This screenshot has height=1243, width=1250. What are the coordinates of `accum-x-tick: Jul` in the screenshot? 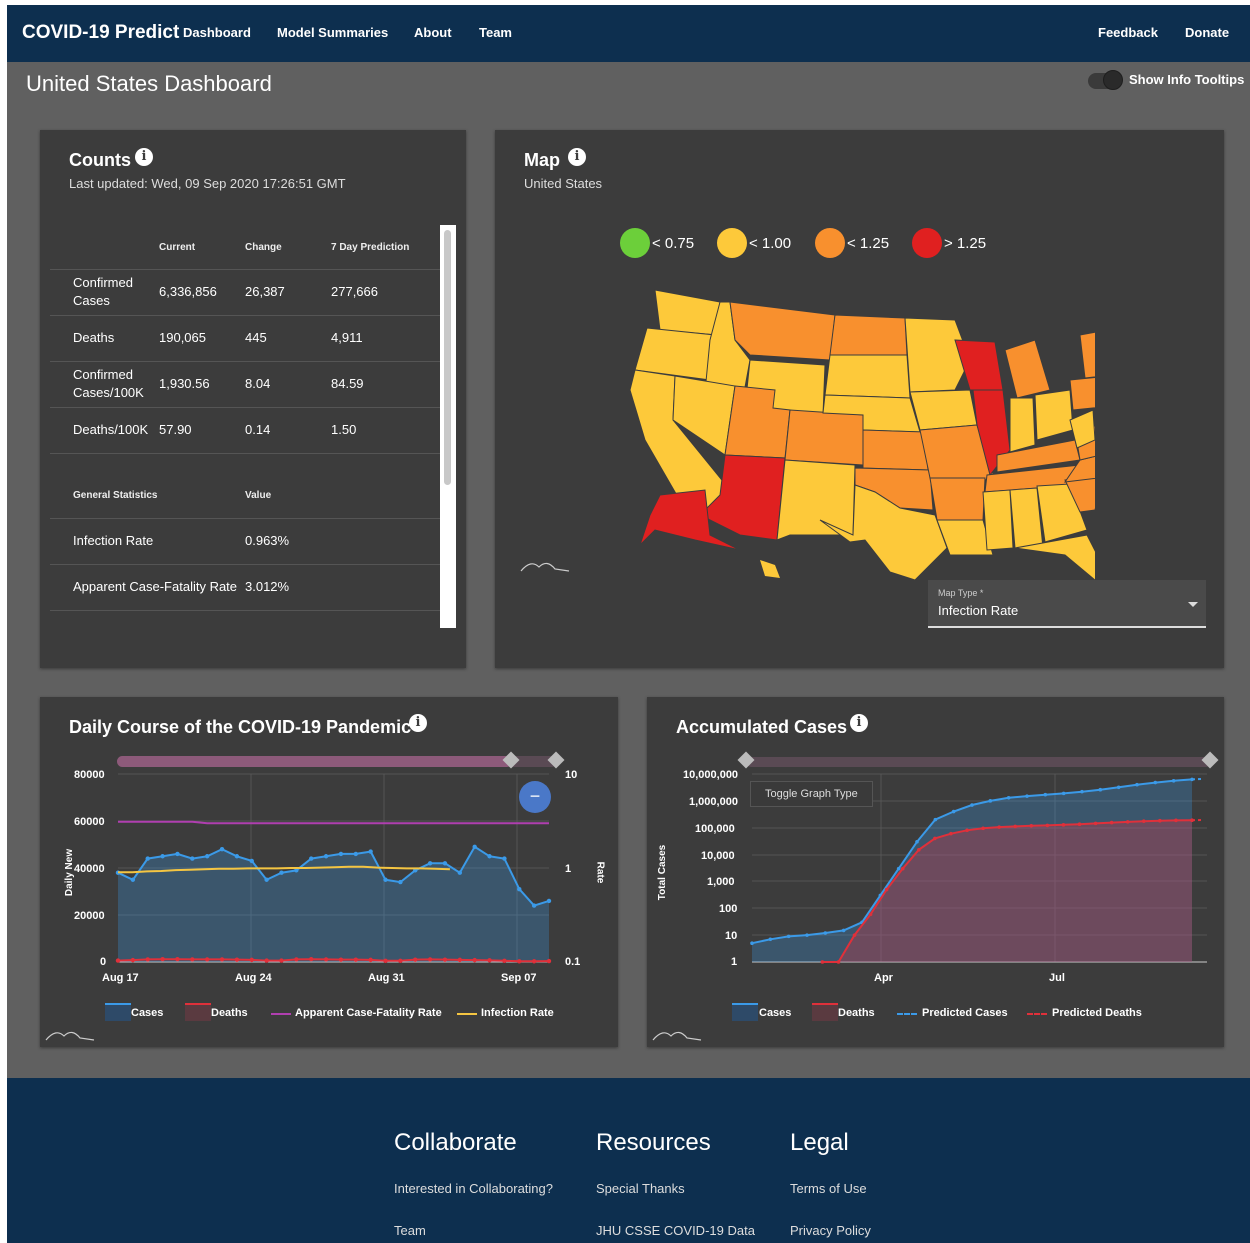 It's located at (1057, 978).